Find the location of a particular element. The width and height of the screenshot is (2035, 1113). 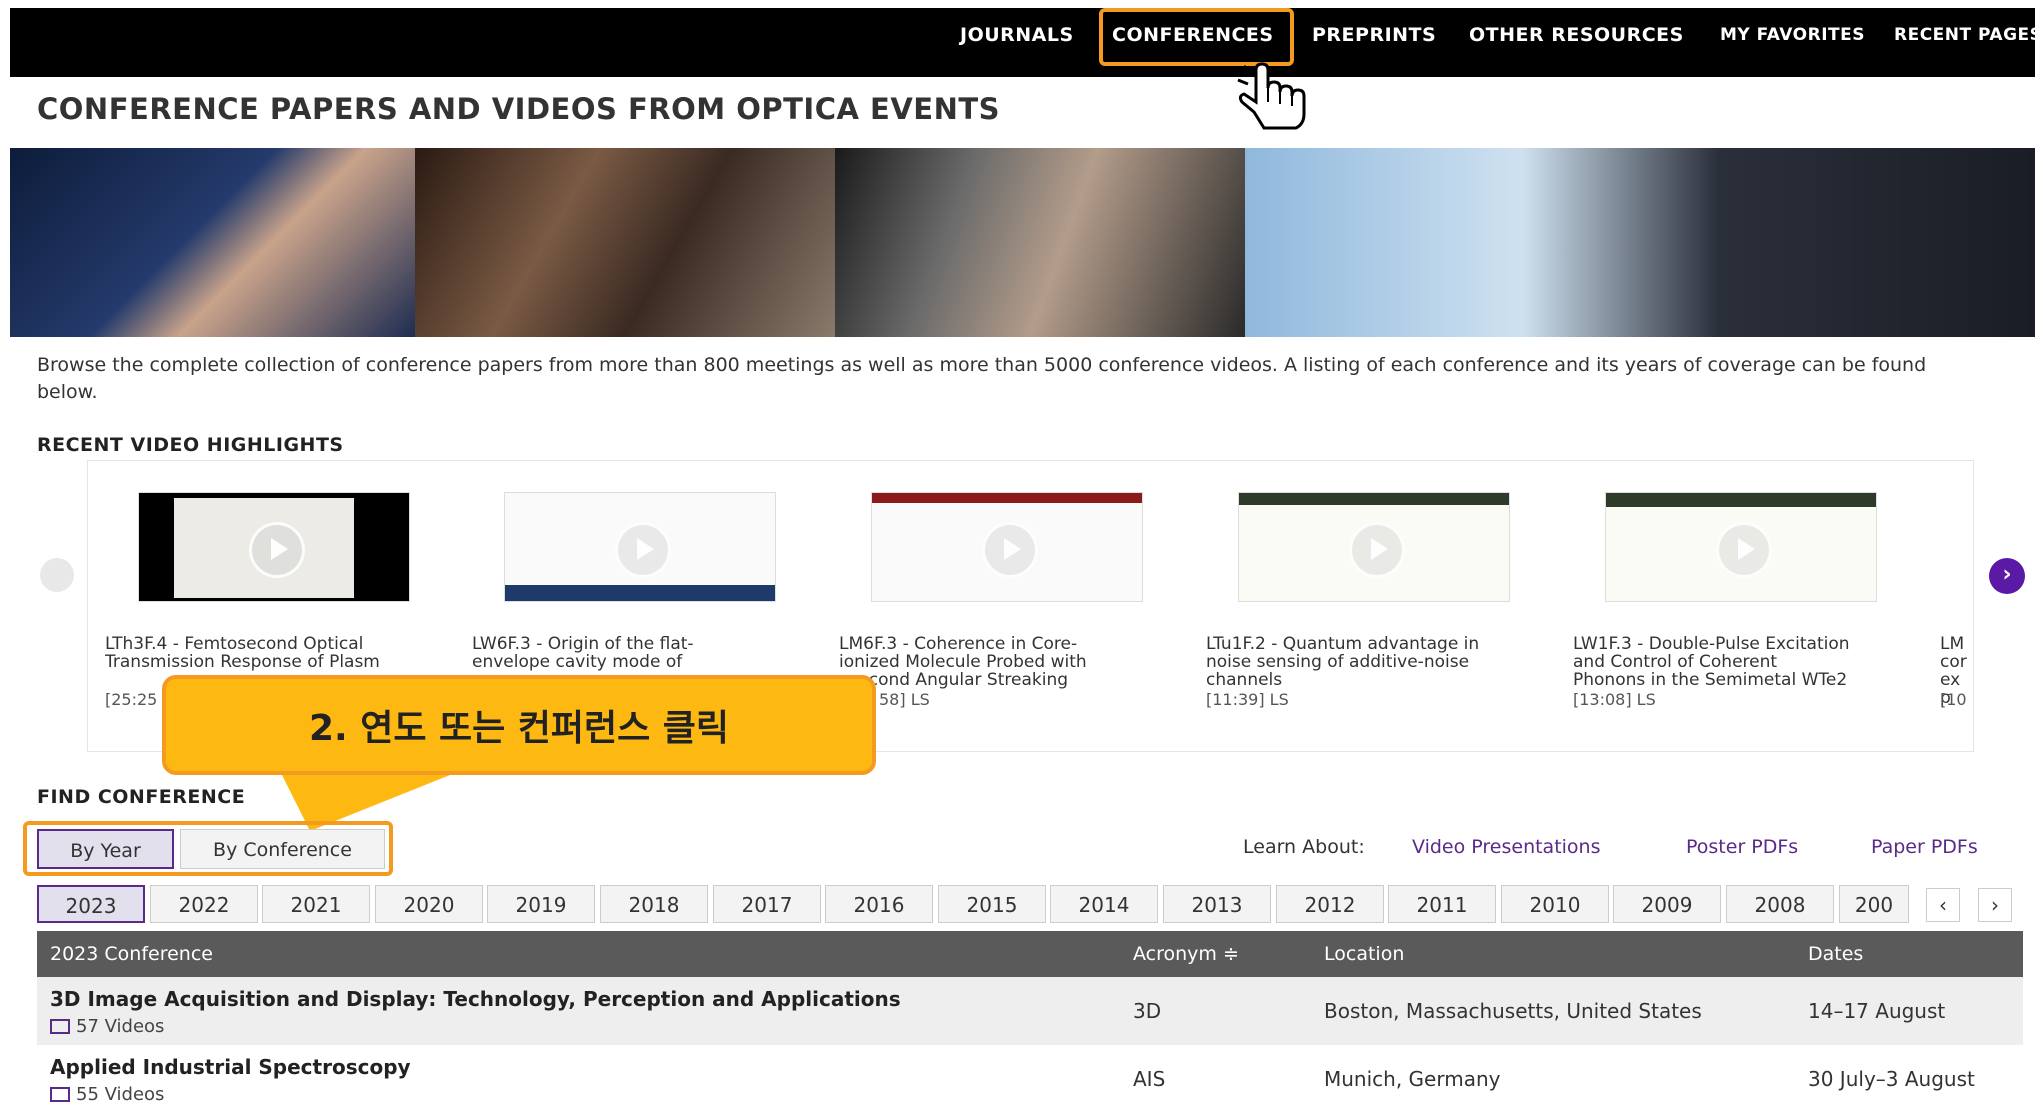

year-tab-2016: 2016 is located at coordinates (879, 904).